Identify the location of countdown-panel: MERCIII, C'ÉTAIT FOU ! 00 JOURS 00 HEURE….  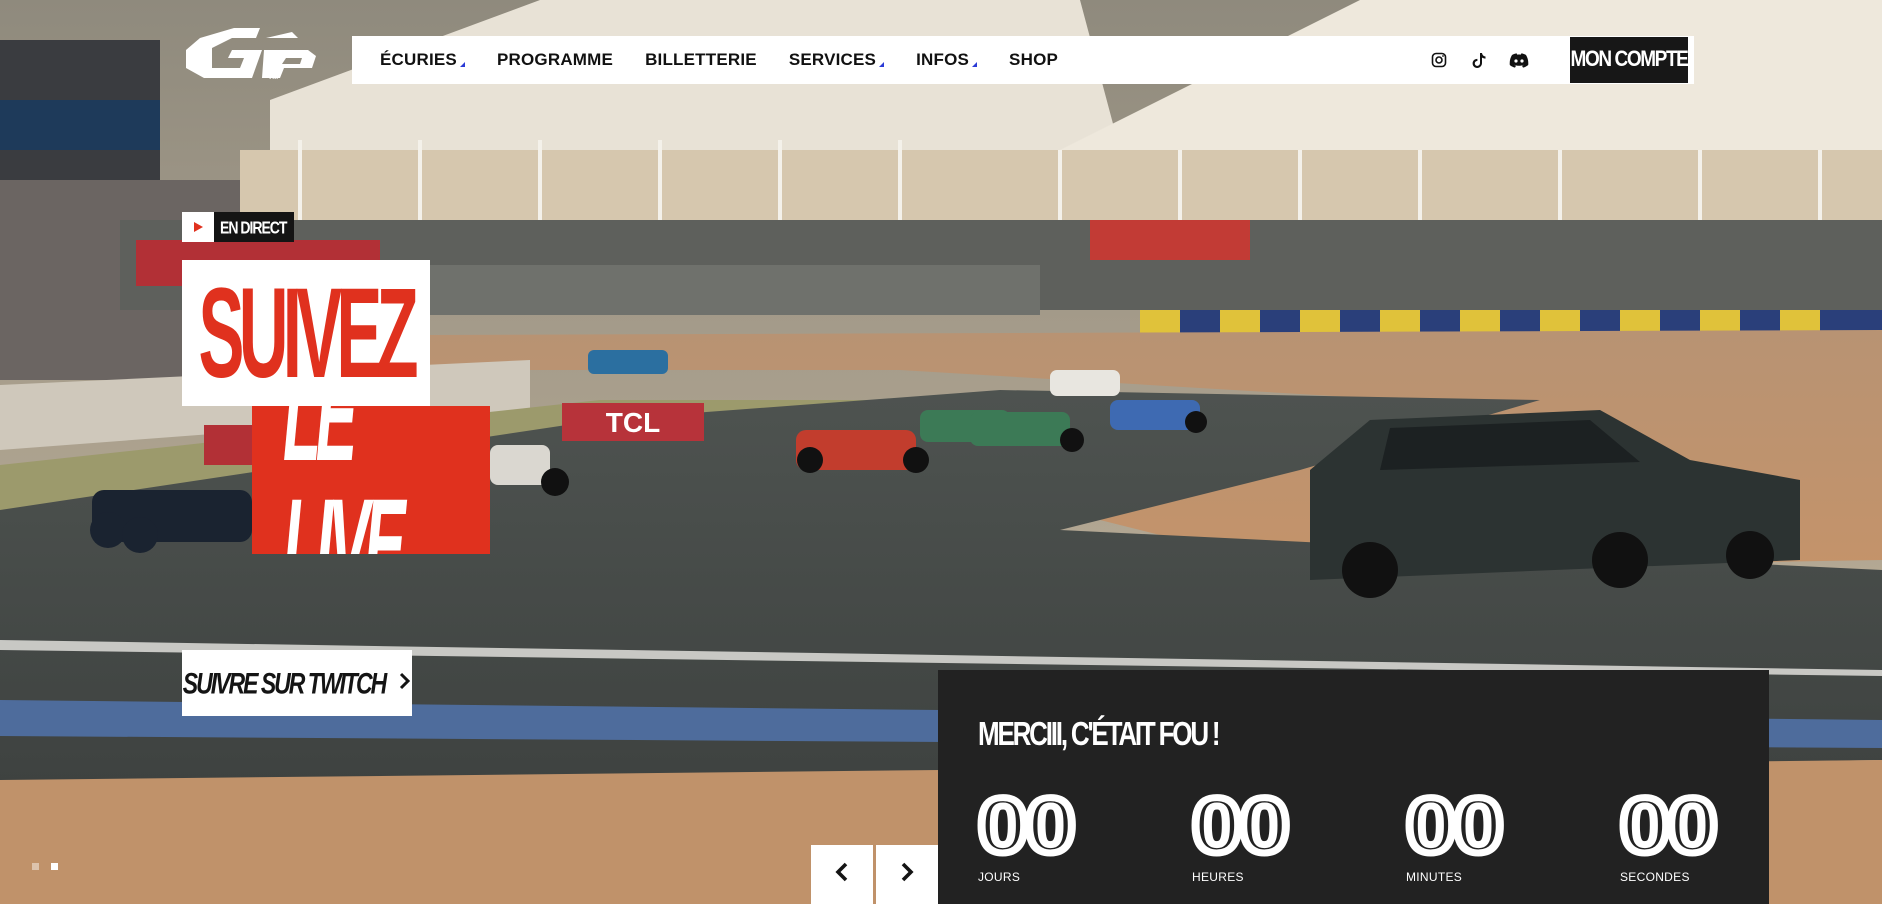
(1353, 787).